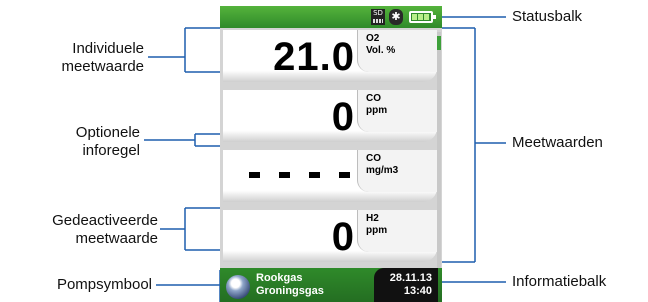 The height and width of the screenshot is (302, 648). I want to click on leader-meetwaarden, so click(474, 145).